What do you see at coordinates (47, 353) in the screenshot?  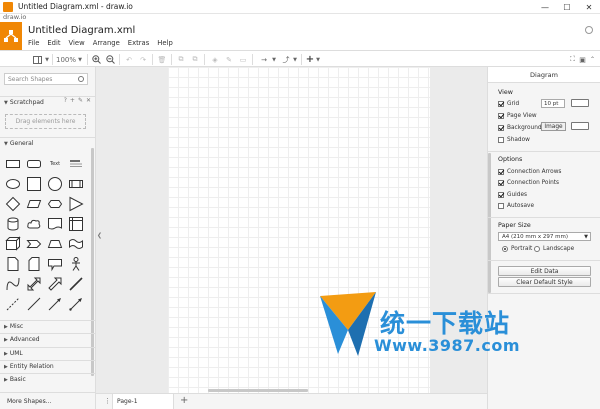 I see `uml-header: ▶ UML` at bounding box center [47, 353].